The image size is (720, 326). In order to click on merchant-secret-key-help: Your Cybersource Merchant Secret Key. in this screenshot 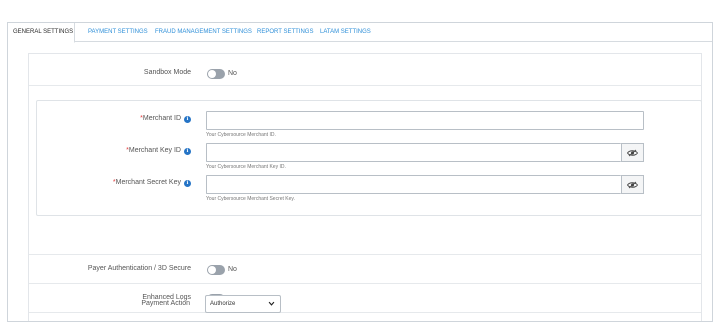, I will do `click(250, 199)`.